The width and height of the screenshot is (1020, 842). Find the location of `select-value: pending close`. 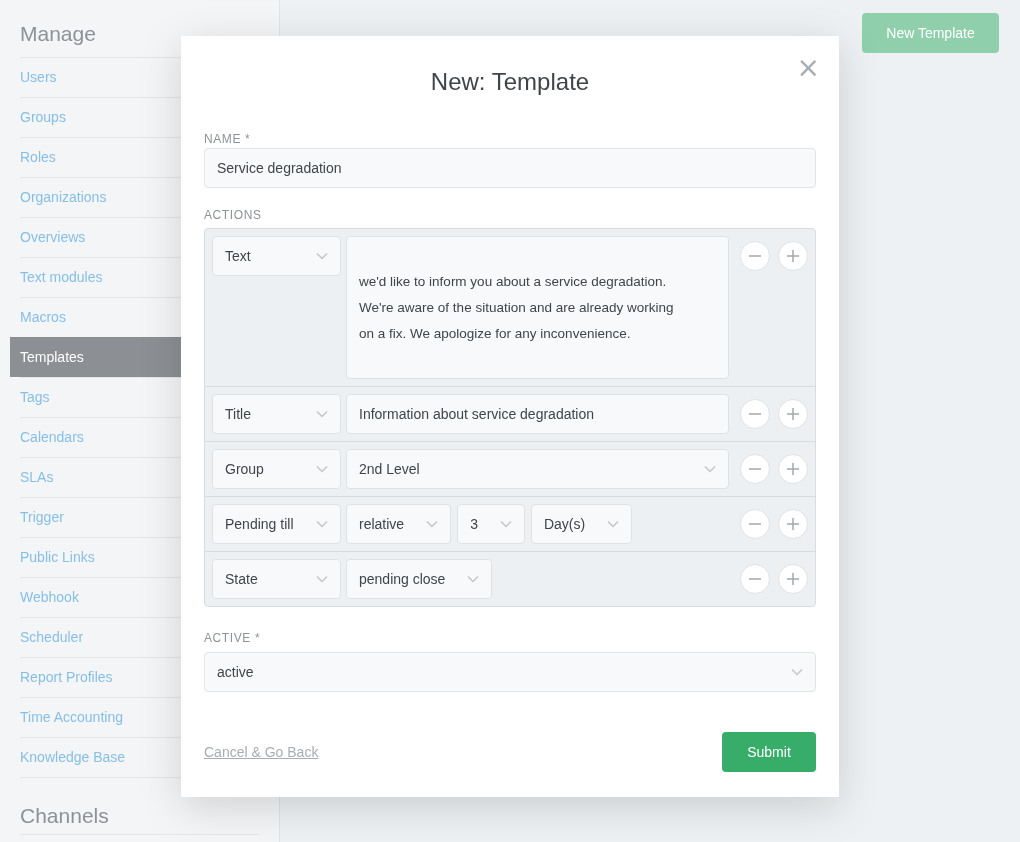

select-value: pending close is located at coordinates (402, 579).